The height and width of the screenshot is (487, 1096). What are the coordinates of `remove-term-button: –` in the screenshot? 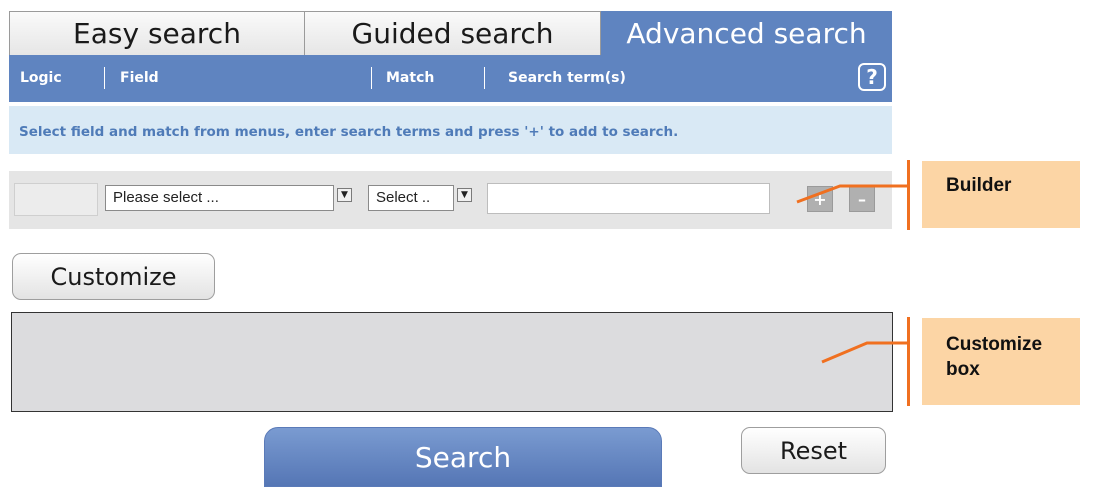 It's located at (862, 199).